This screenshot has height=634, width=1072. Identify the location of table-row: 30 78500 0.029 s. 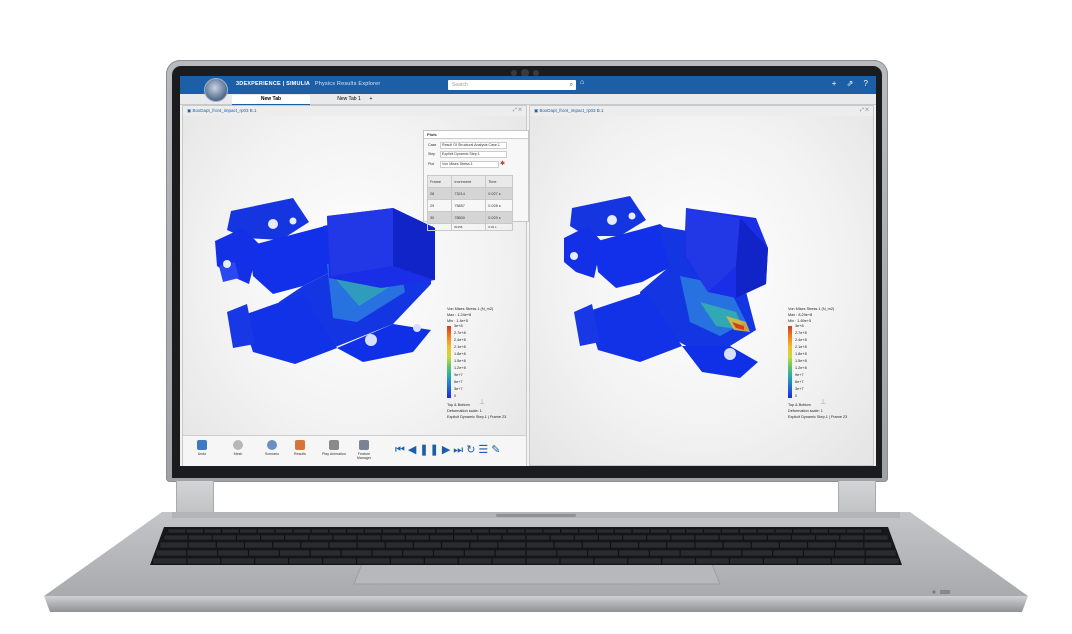
(469, 217).